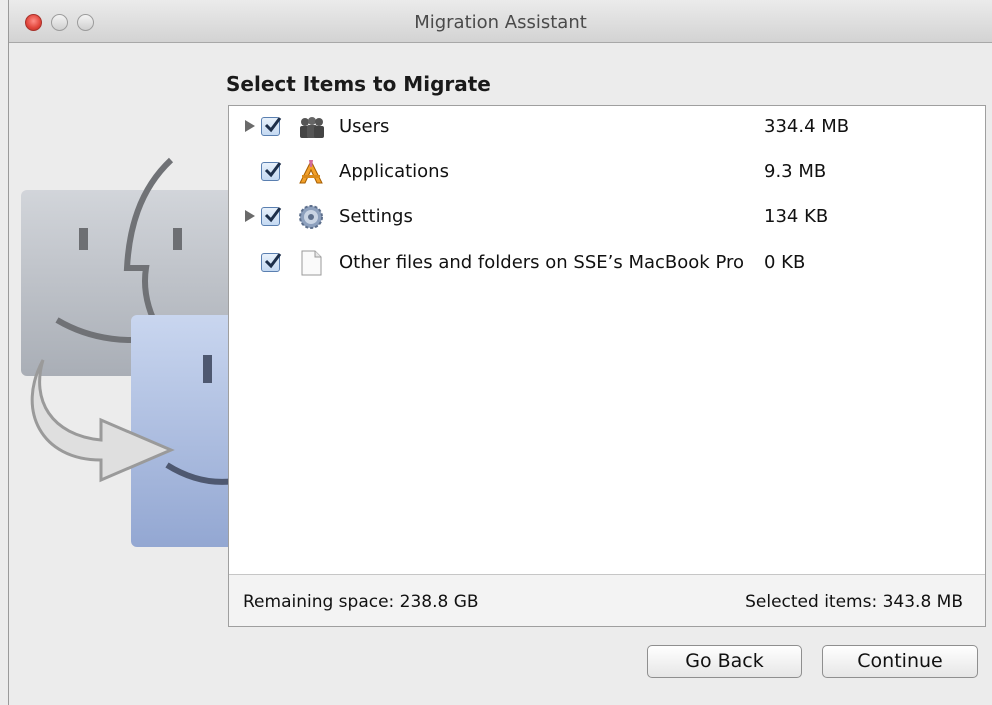  I want to click on window-title: Migration Assistant, so click(500, 22).